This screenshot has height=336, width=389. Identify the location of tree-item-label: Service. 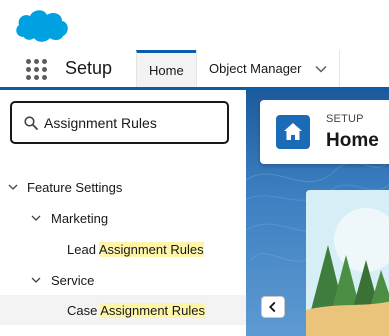
(73, 280).